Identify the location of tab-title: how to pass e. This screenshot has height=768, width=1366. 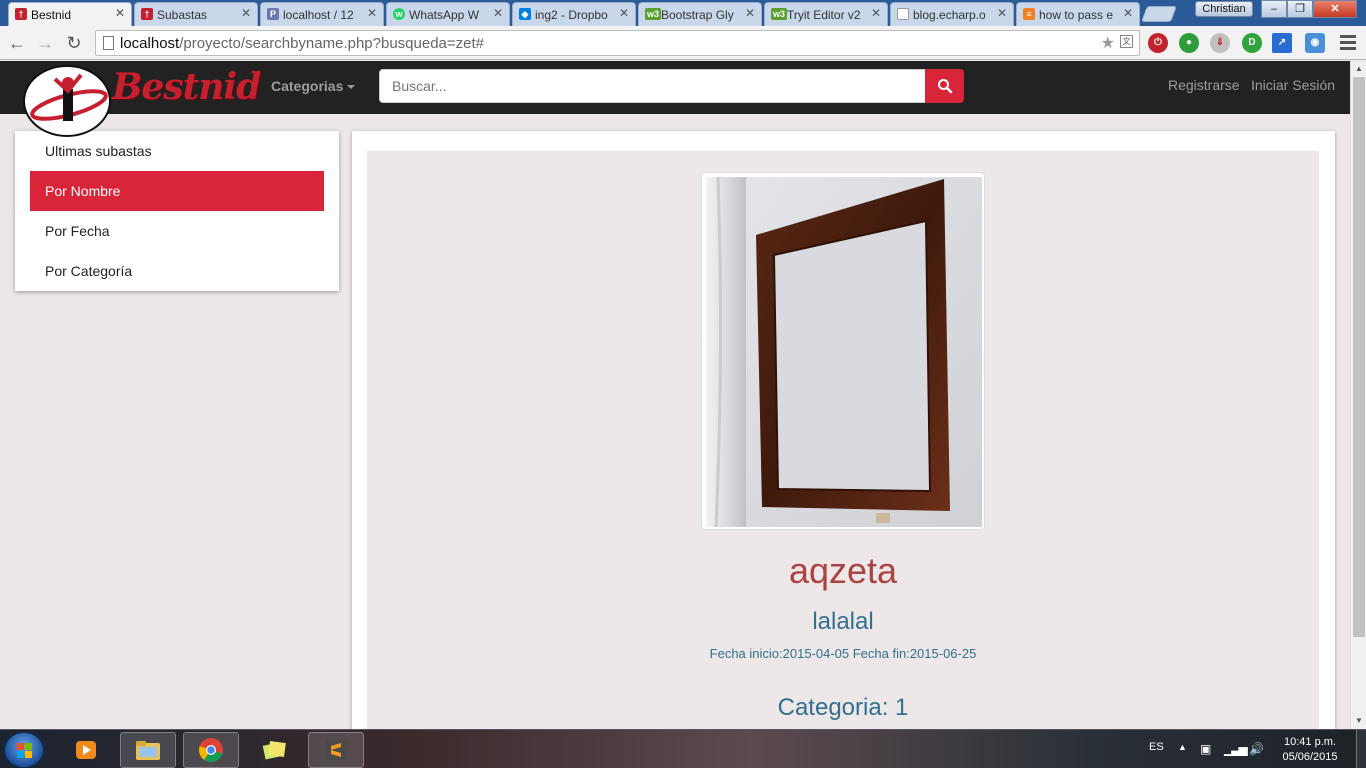
(1076, 14).